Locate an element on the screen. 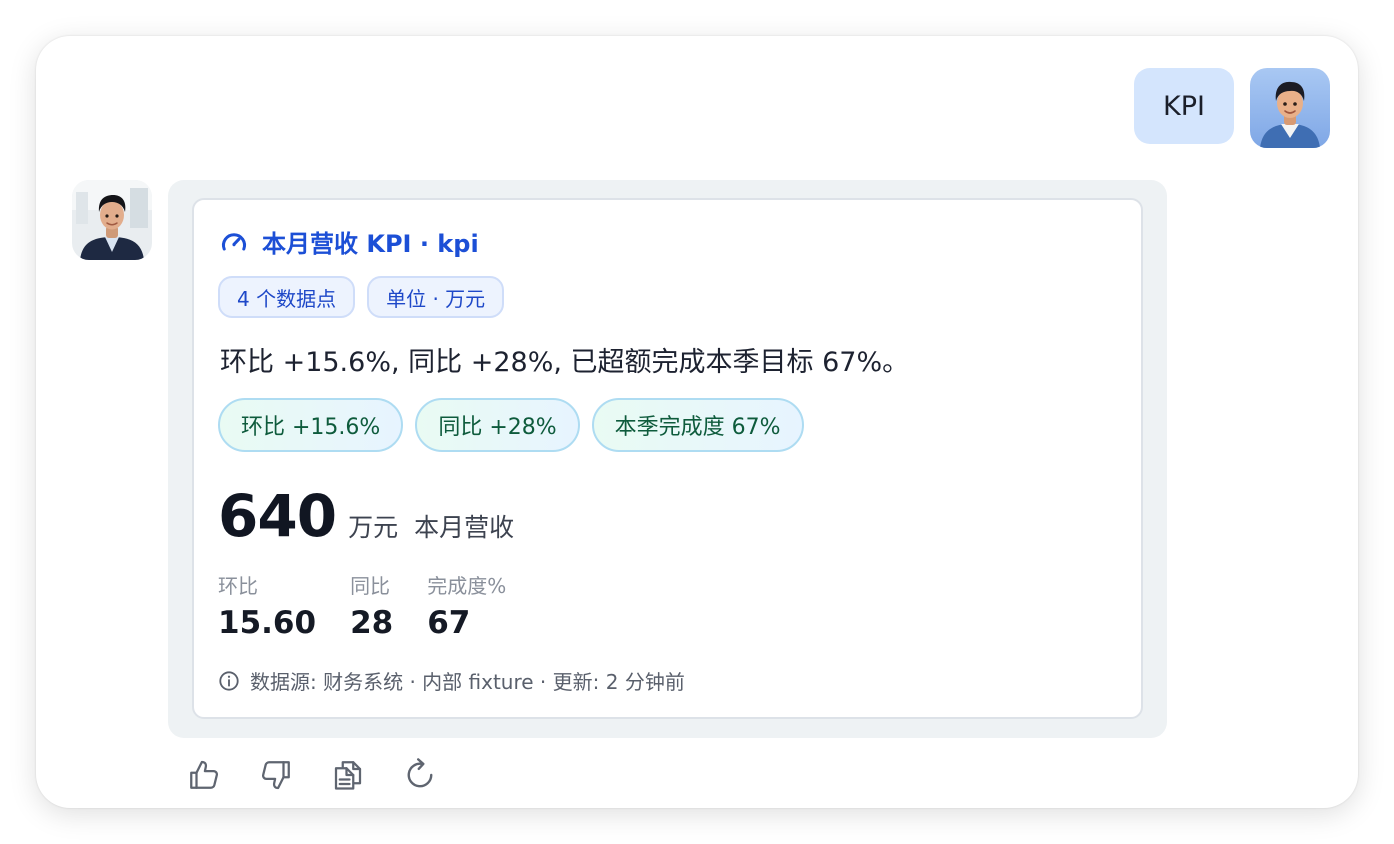 This screenshot has width=1394, height=844. unit-chip: 单位 · 万元 is located at coordinates (436, 297).